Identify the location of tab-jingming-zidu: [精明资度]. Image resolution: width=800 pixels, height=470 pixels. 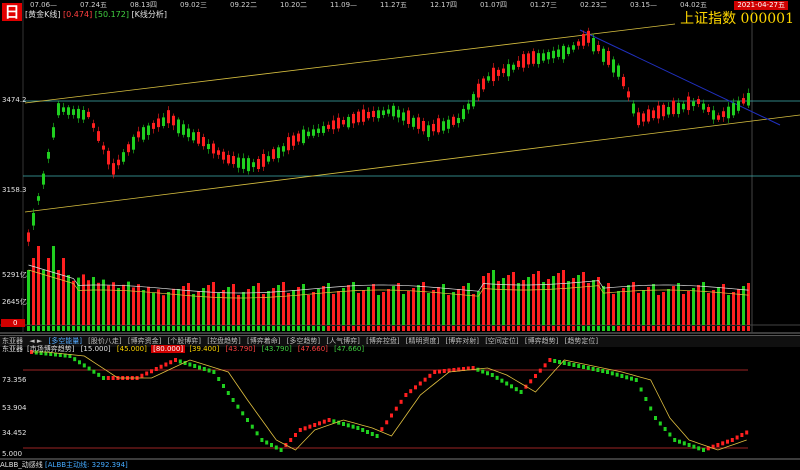
(422, 341).